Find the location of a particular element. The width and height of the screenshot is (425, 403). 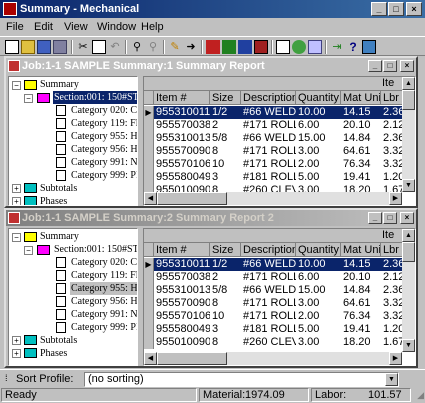

minimize-button: _ is located at coordinates (379, 9).